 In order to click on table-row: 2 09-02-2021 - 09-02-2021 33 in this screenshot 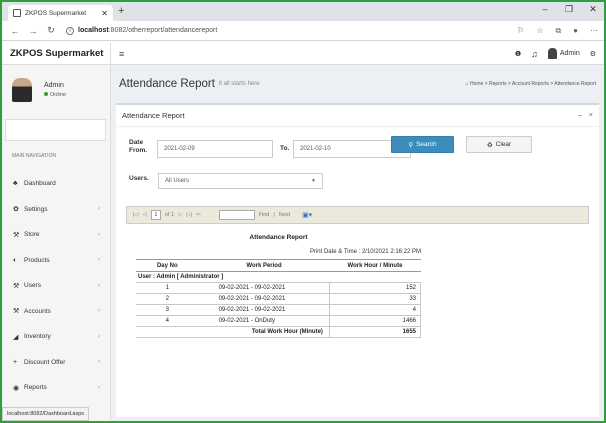, I will do `click(279, 299)`.